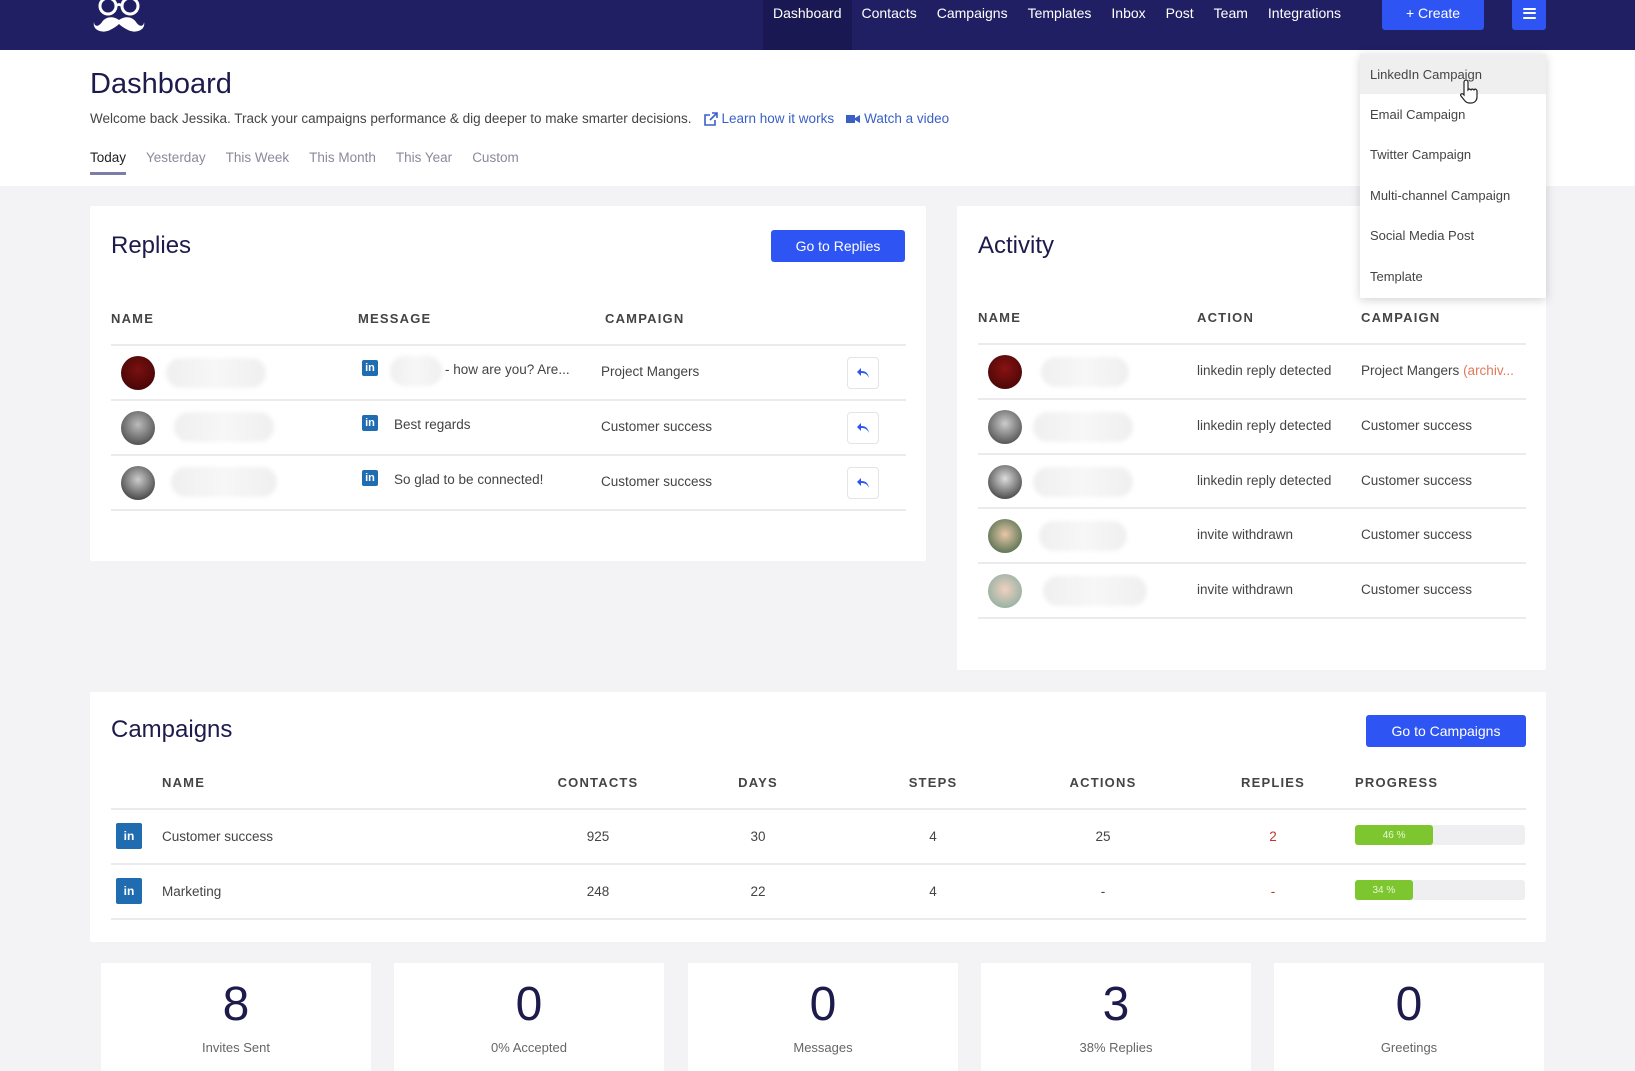  What do you see at coordinates (1103, 782) in the screenshot?
I see `col-header-actions: ACTIONS` at bounding box center [1103, 782].